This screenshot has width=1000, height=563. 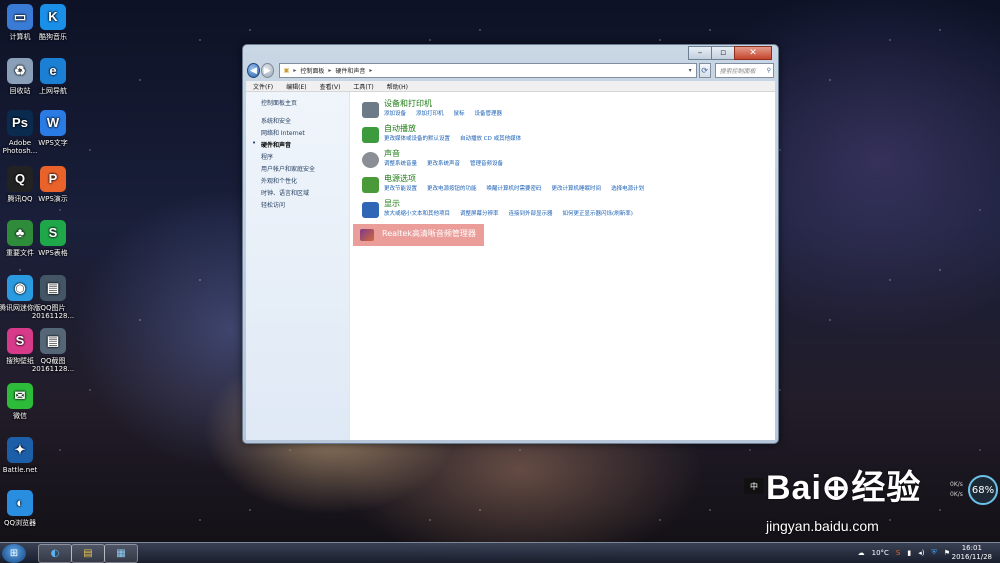 I want to click on desktop-icon-label: 微信, so click(x=20, y=416).